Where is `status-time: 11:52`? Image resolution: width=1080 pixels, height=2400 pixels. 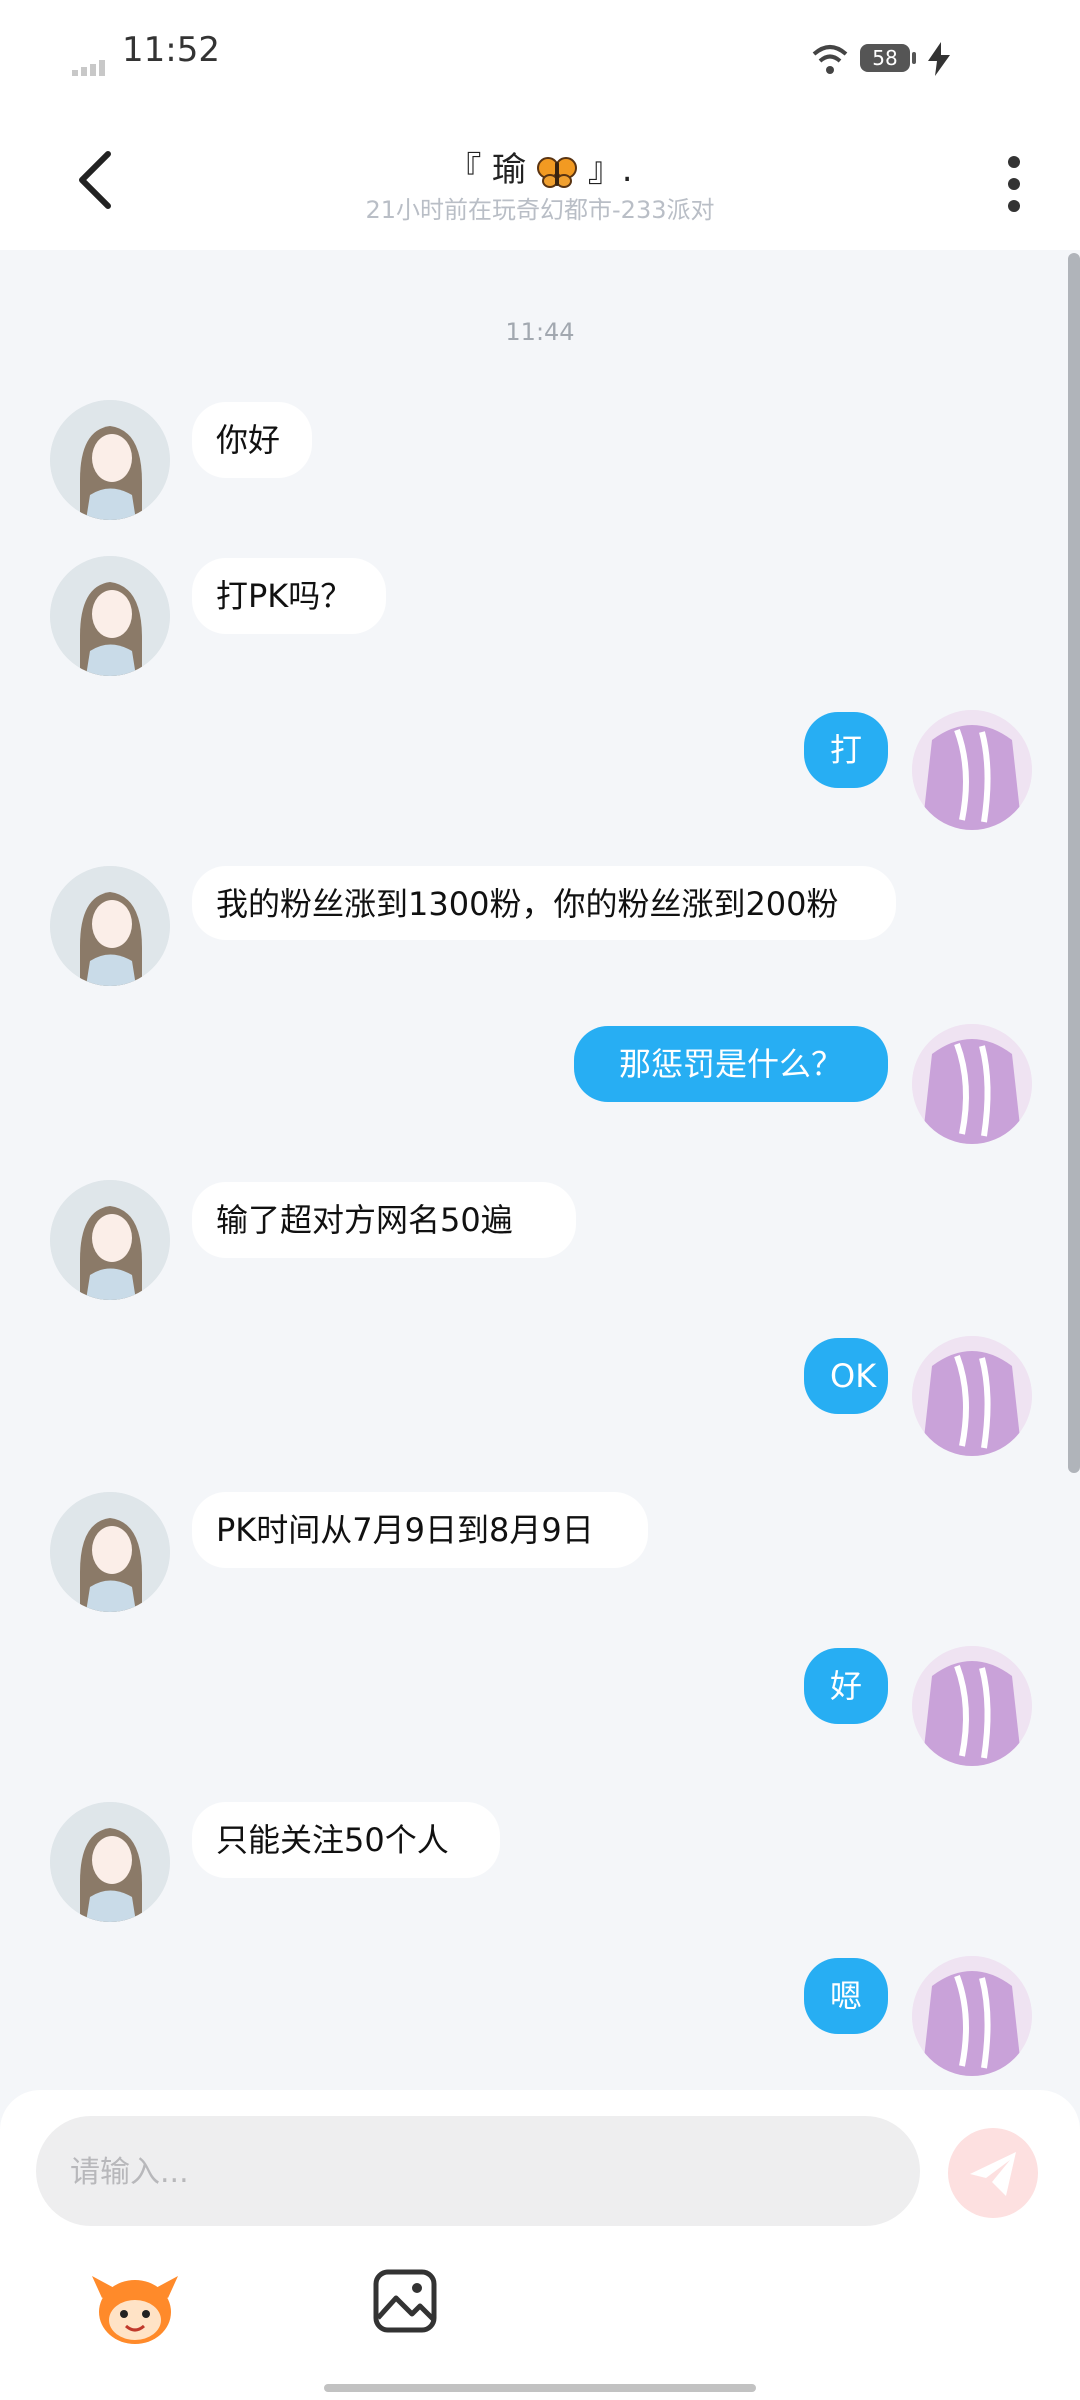
status-time: 11:52 is located at coordinates (171, 50).